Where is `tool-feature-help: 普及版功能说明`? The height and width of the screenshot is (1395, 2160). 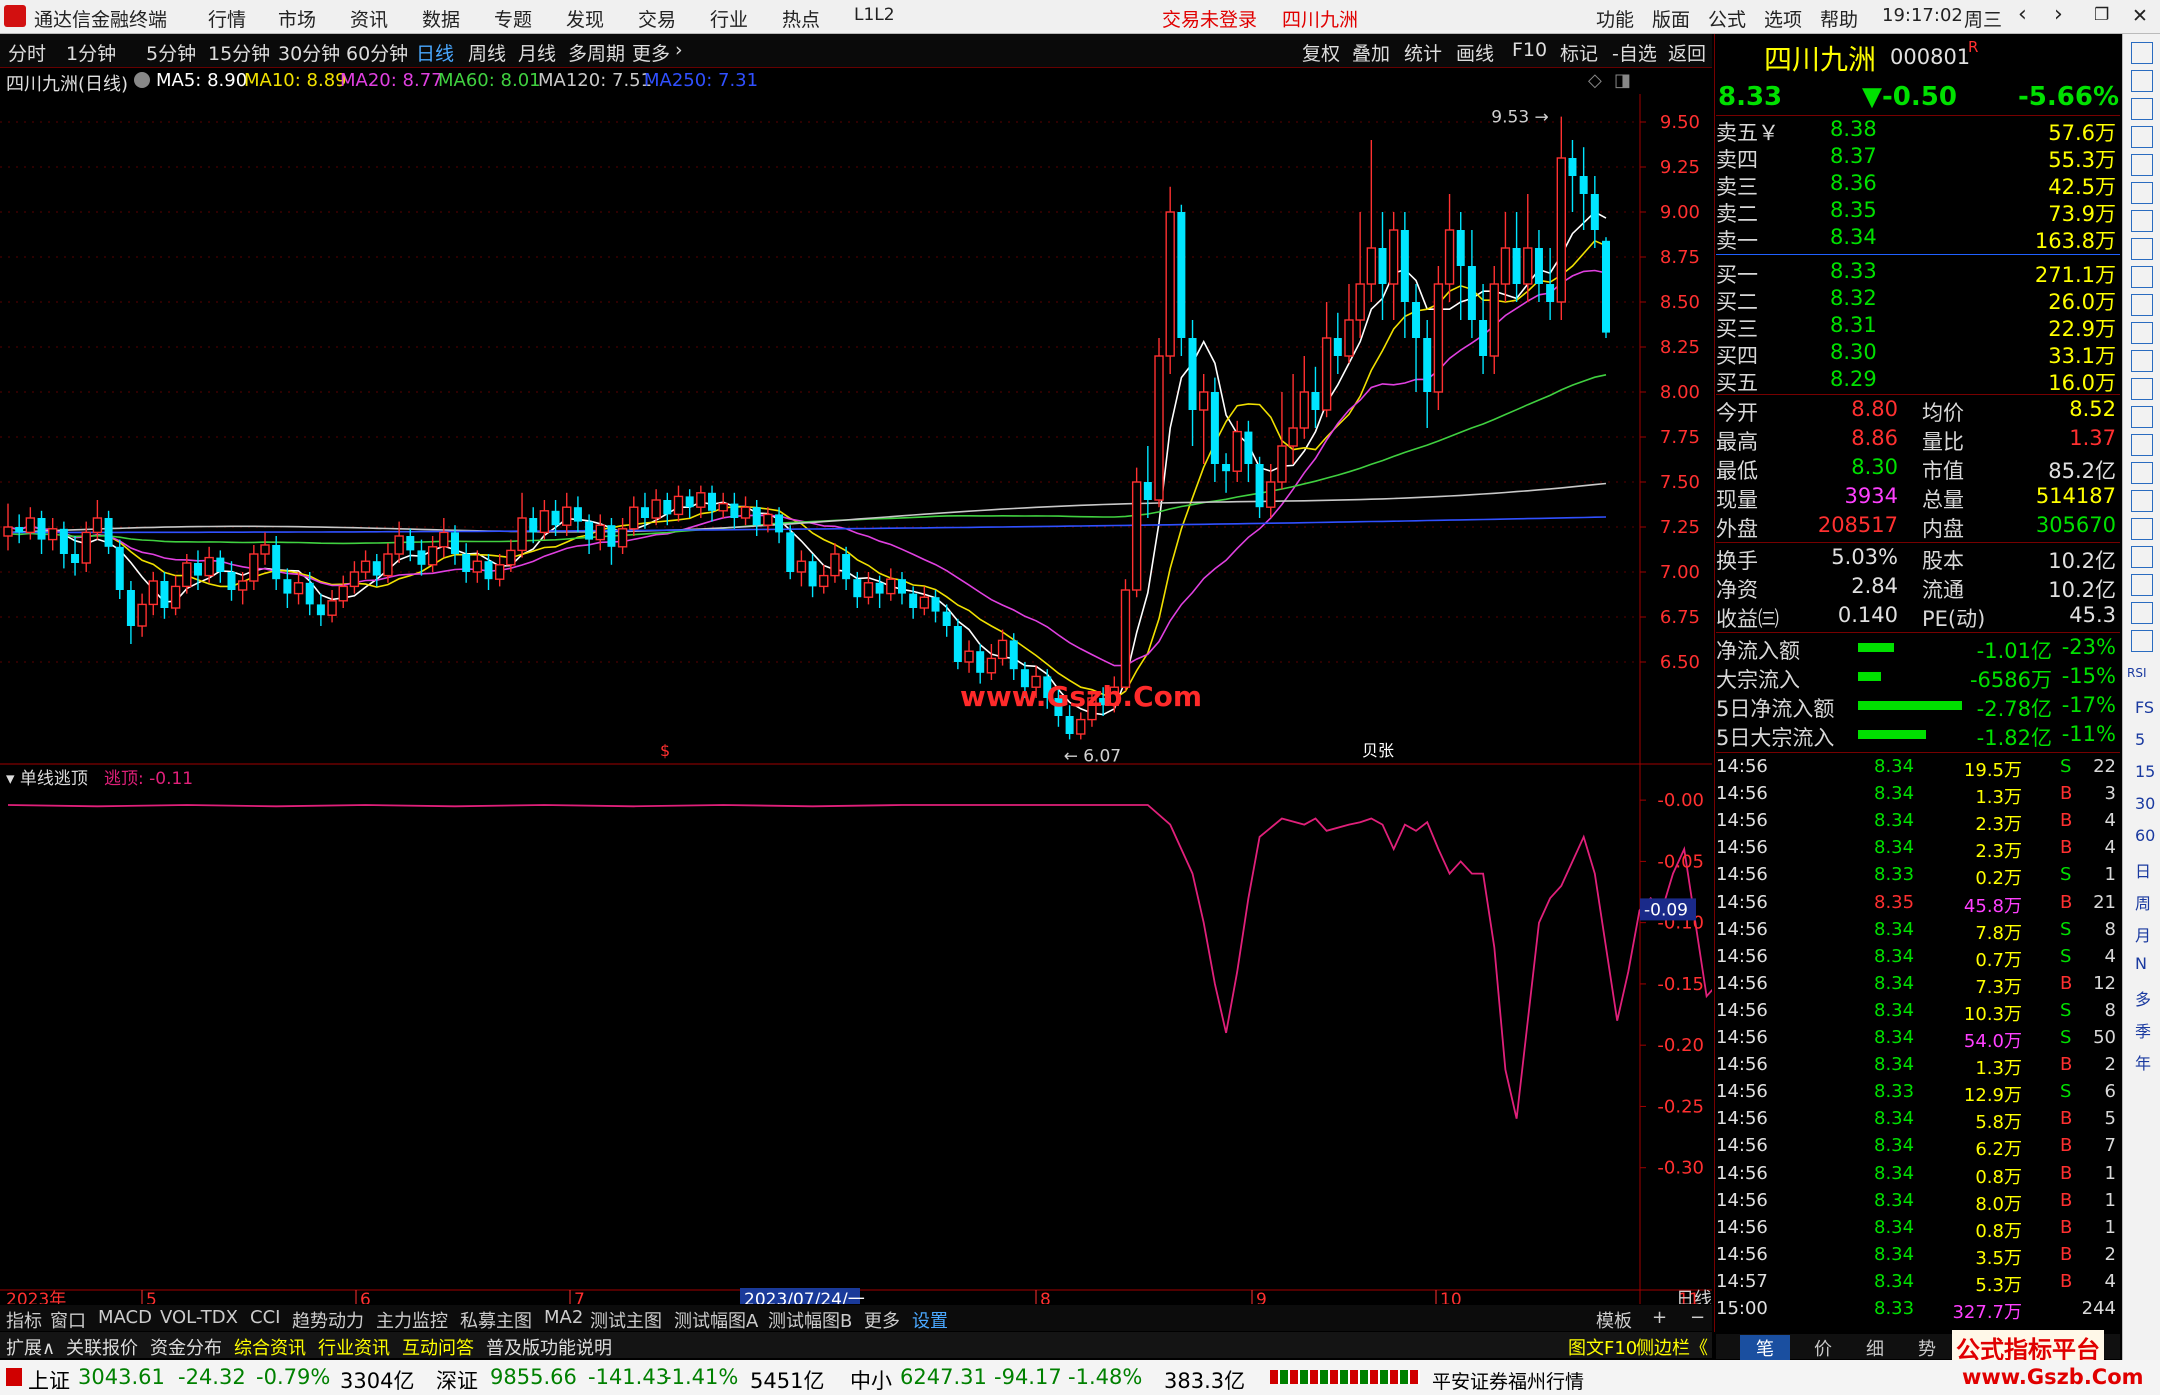 tool-feature-help: 普及版功能说明 is located at coordinates (549, 1347).